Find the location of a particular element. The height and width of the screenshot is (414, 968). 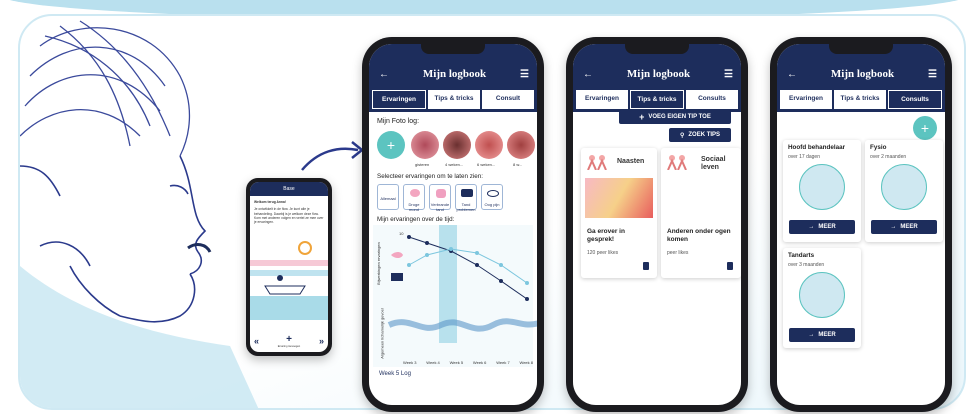

phone2-title: Mijn logbook is located at coordinates (658, 74).